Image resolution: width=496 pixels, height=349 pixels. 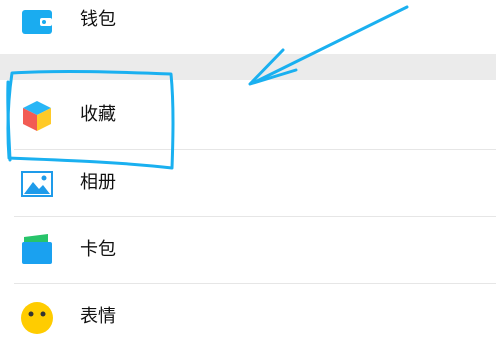 I want to click on emoji-icon, so click(x=37, y=318).